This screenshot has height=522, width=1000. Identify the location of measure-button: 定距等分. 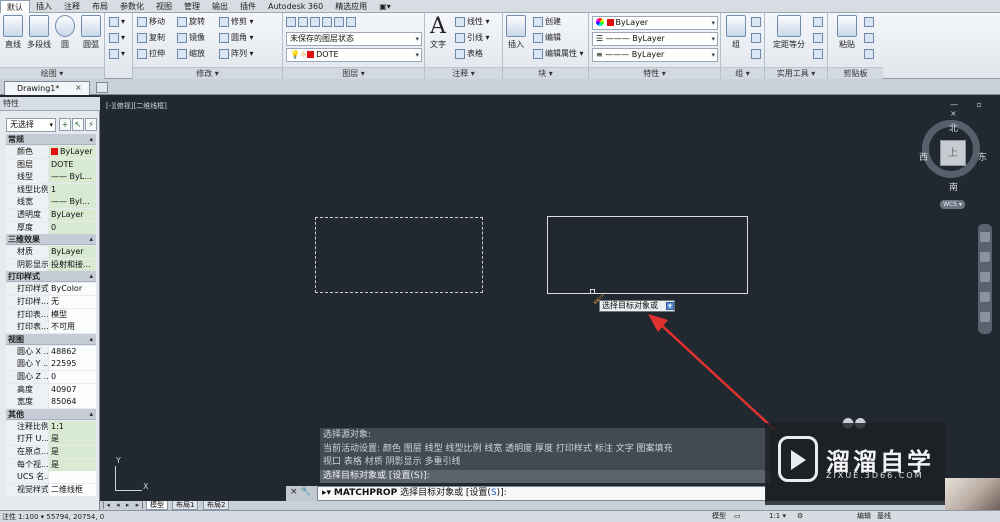
(789, 32).